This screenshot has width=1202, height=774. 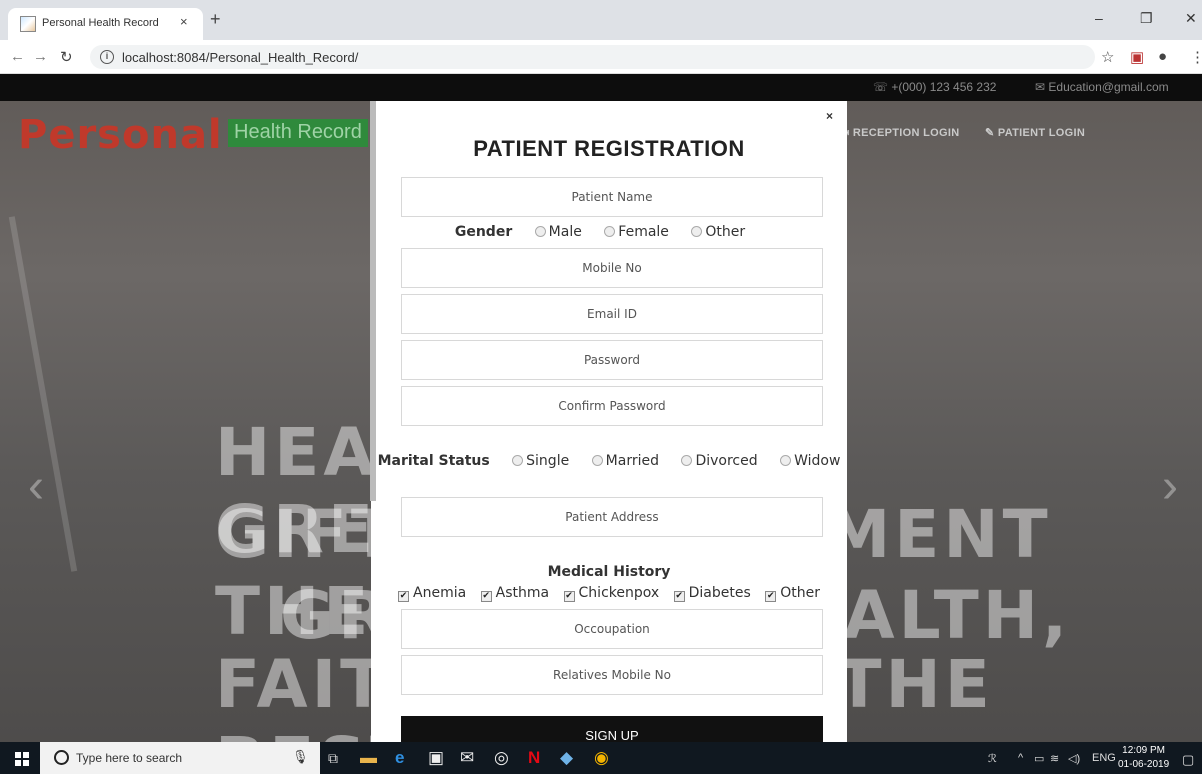 What do you see at coordinates (1196, 57) in the screenshot?
I see `menu-icon: ⋮` at bounding box center [1196, 57].